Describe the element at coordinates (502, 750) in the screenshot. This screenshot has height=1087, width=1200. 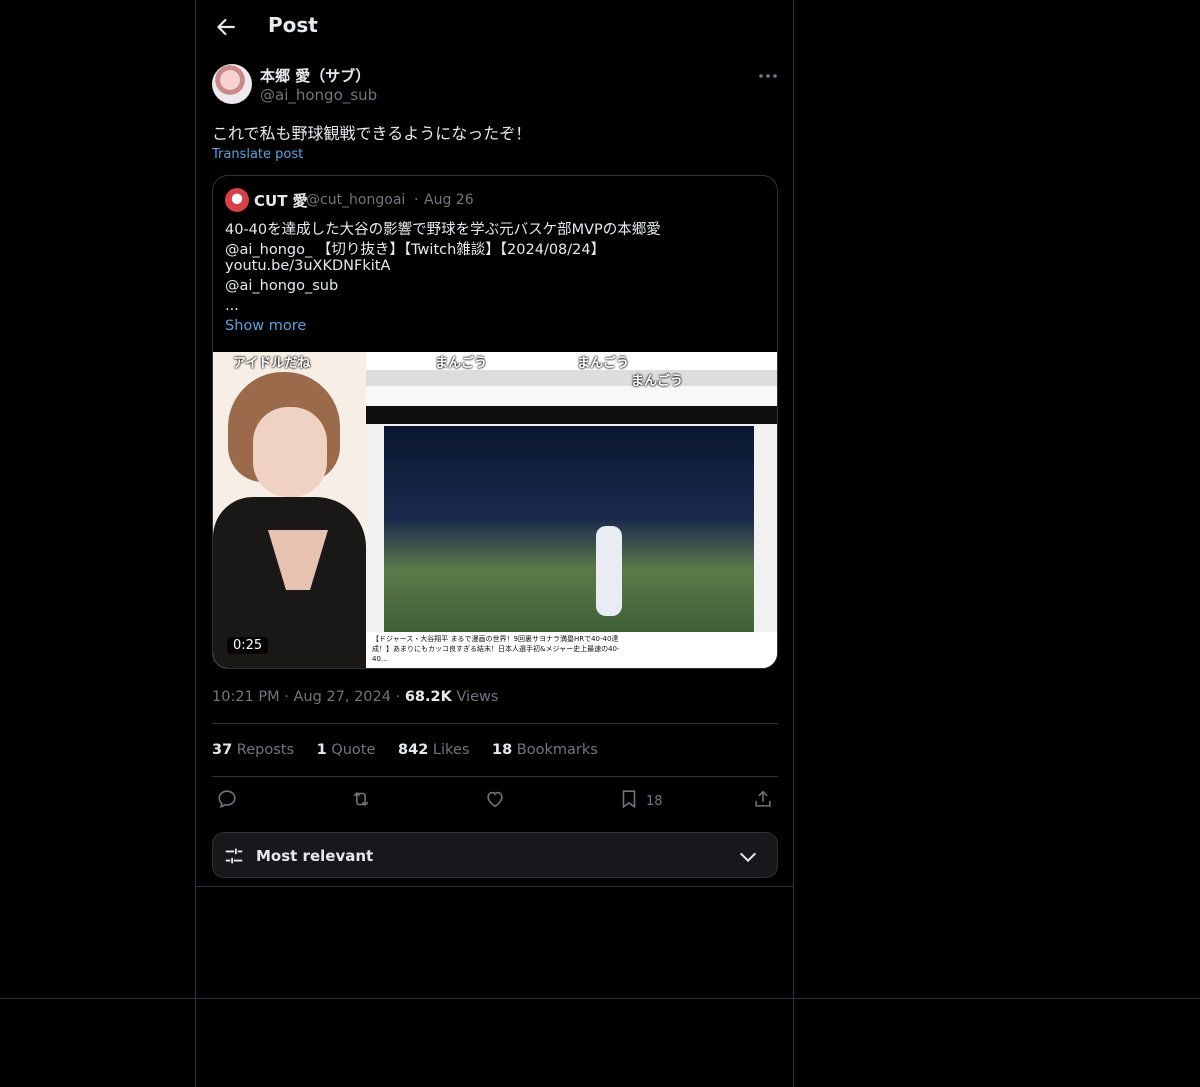
I see `stat-count: 18` at that location.